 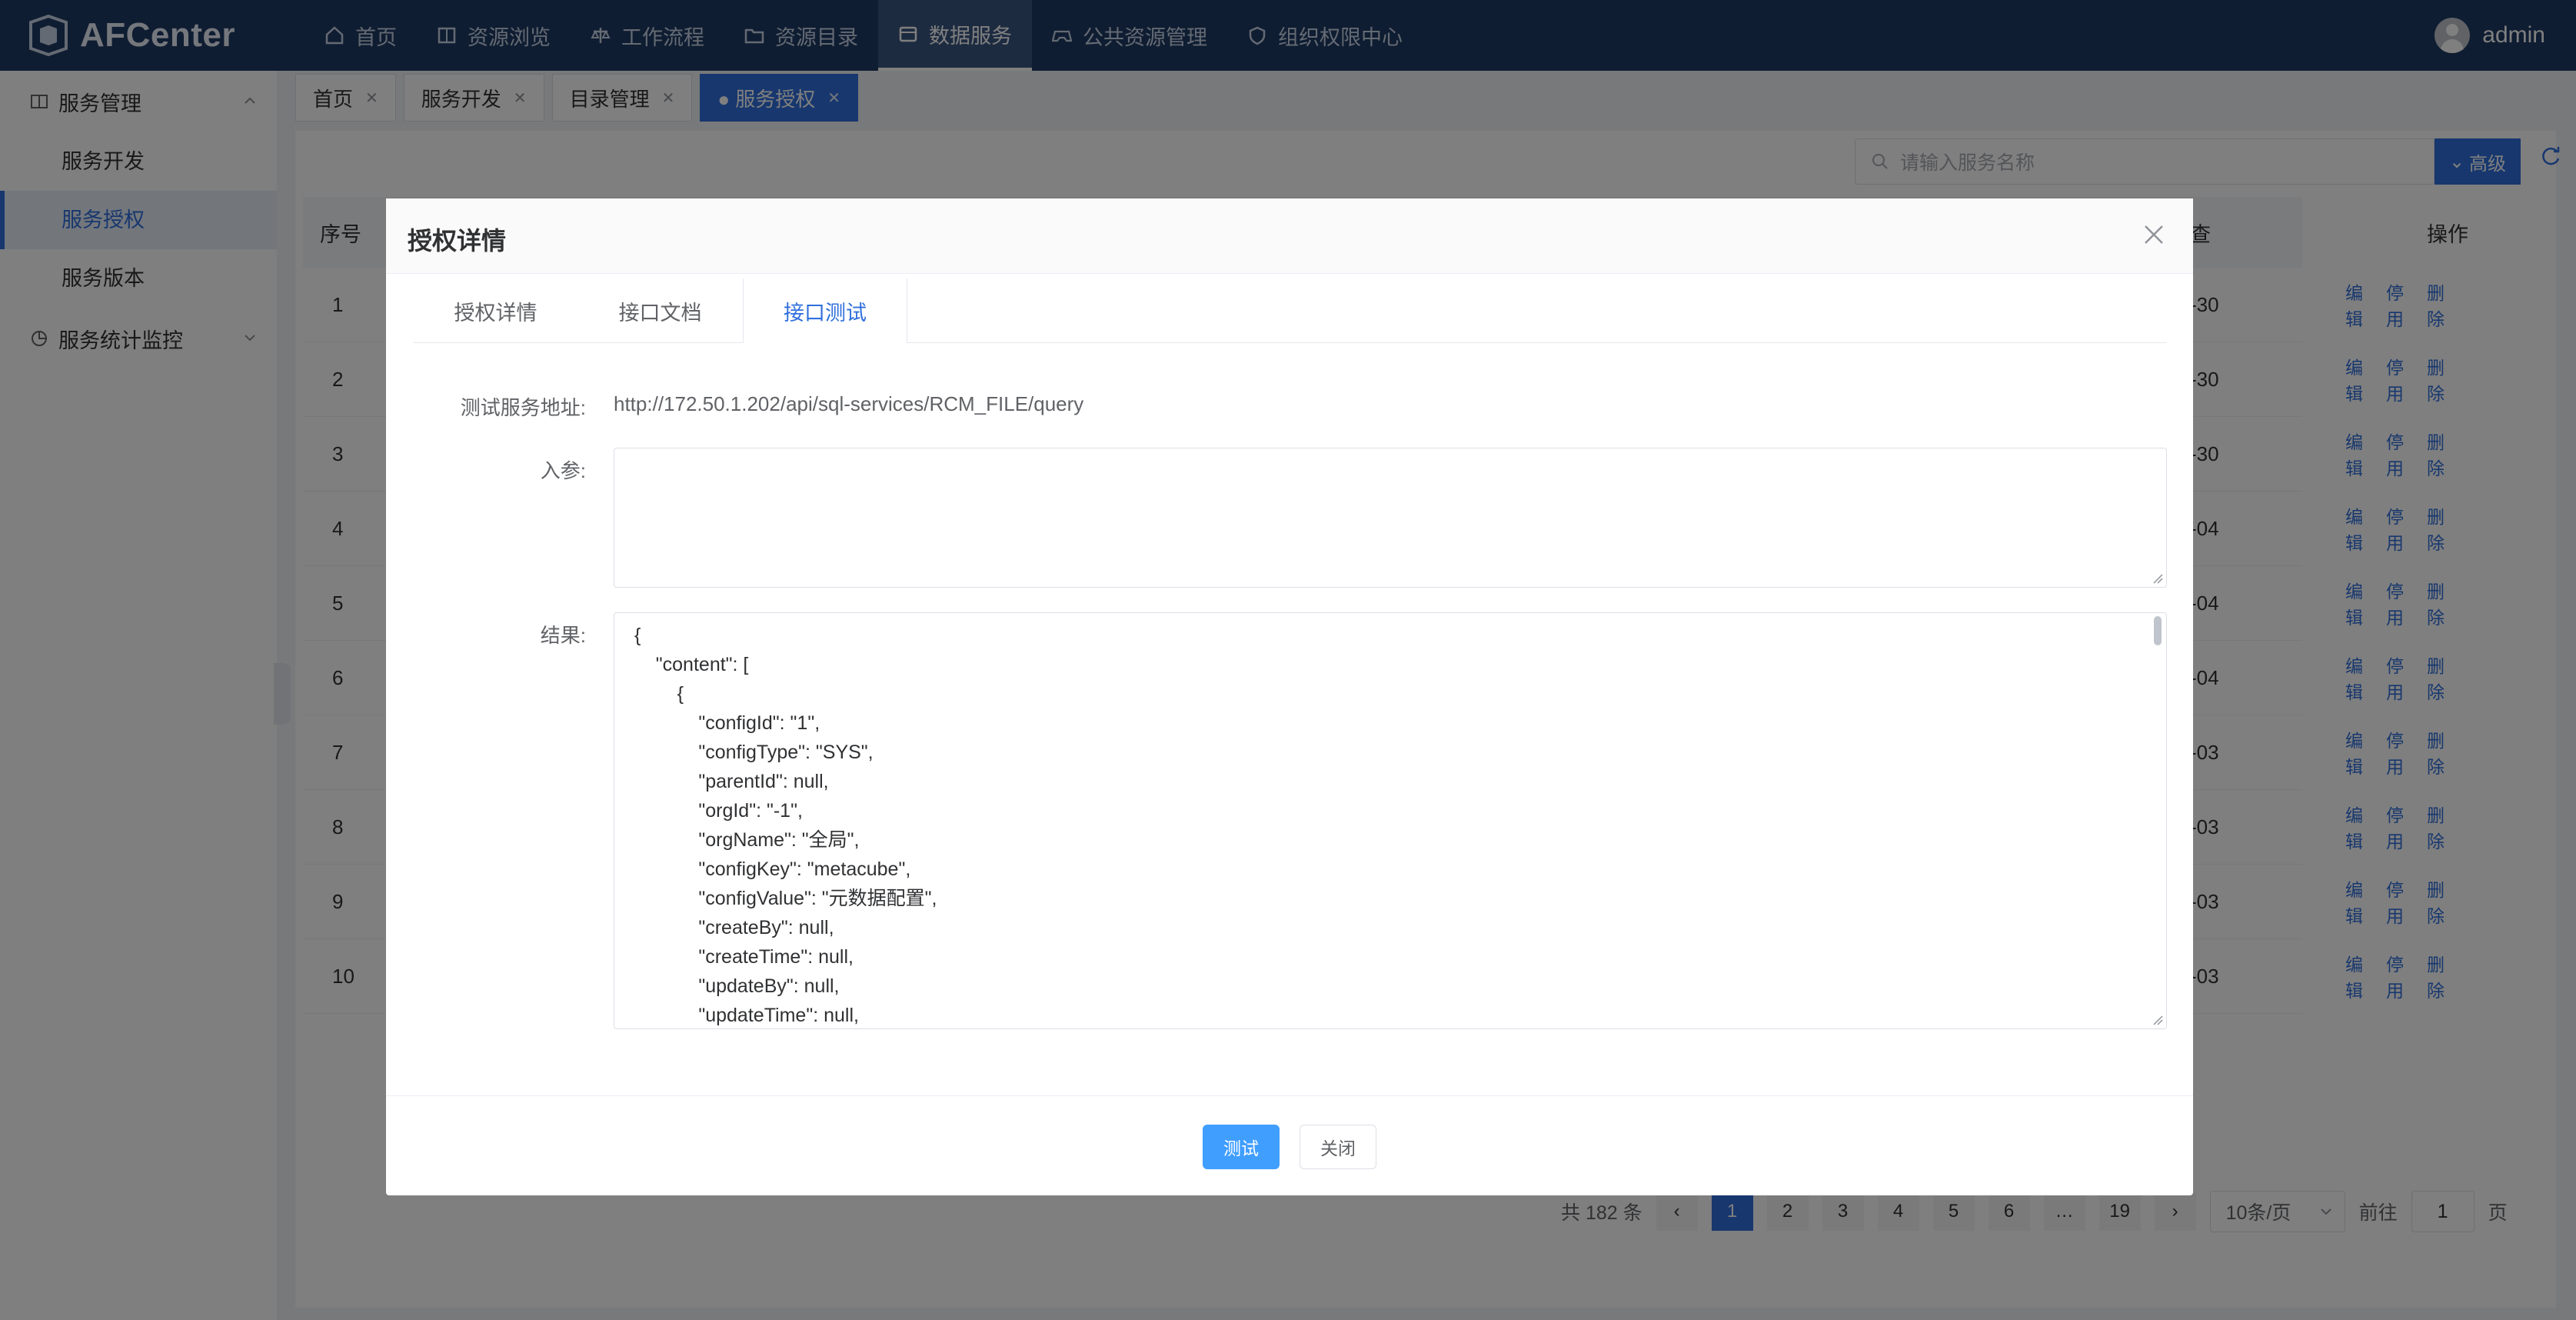 What do you see at coordinates (1241, 1147) in the screenshot?
I see `test-button: 测试` at bounding box center [1241, 1147].